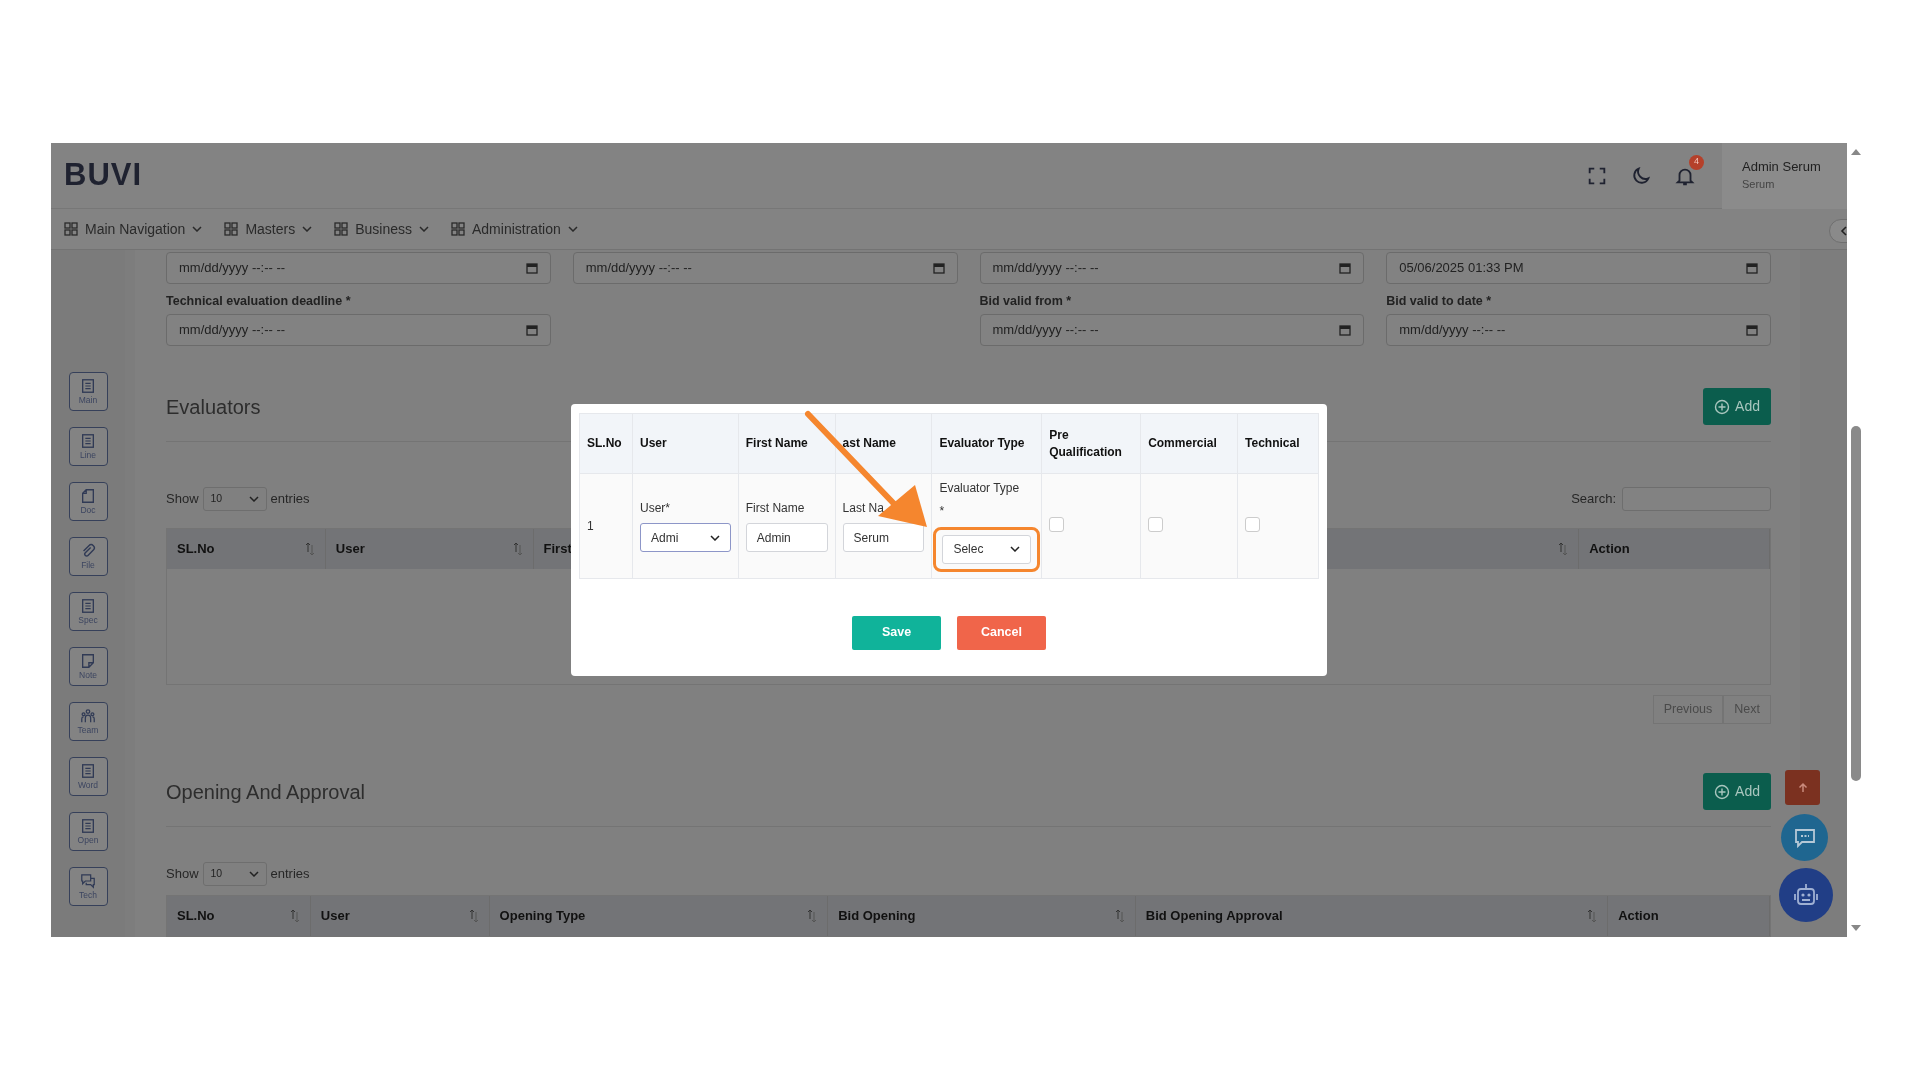 Image resolution: width=1920 pixels, height=1080 pixels. I want to click on moon-icon, so click(1641, 175).